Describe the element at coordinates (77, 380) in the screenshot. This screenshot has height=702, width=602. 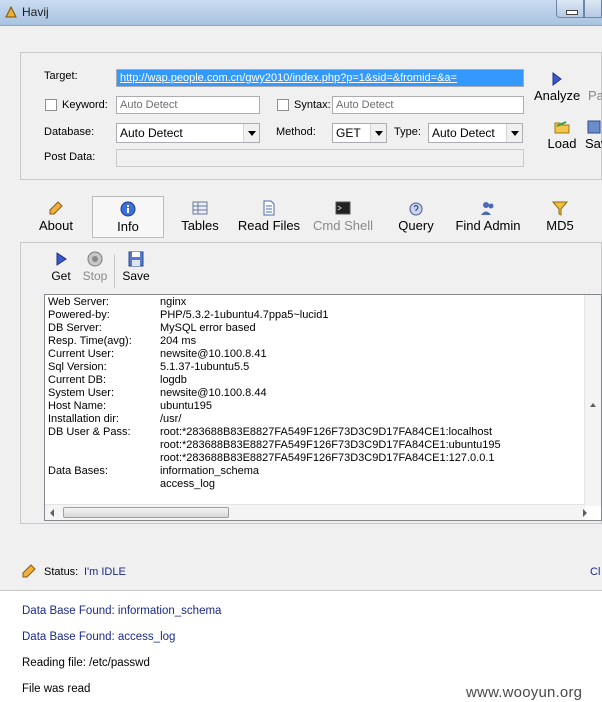
I see `info-key: Current DB:` at that location.